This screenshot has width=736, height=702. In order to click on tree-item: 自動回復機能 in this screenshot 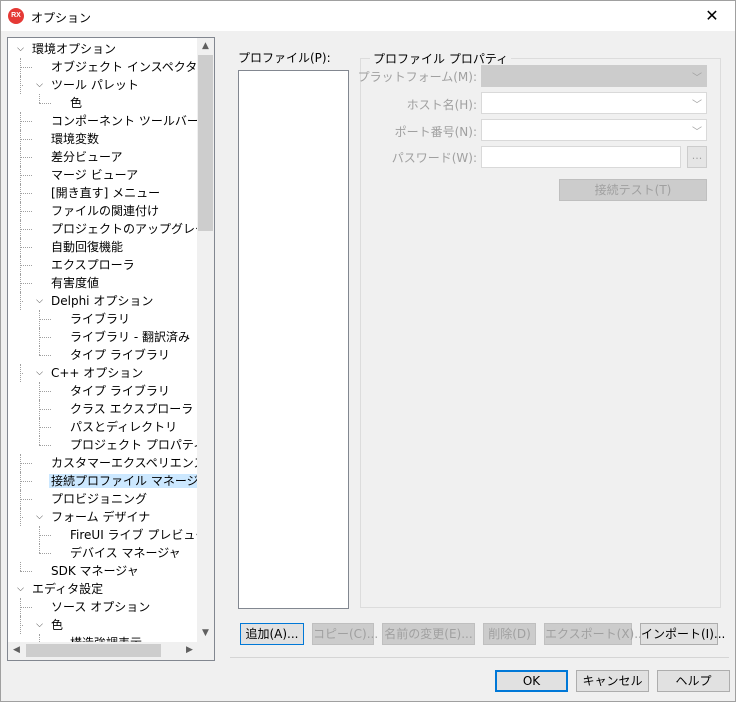, I will do `click(87, 247)`.